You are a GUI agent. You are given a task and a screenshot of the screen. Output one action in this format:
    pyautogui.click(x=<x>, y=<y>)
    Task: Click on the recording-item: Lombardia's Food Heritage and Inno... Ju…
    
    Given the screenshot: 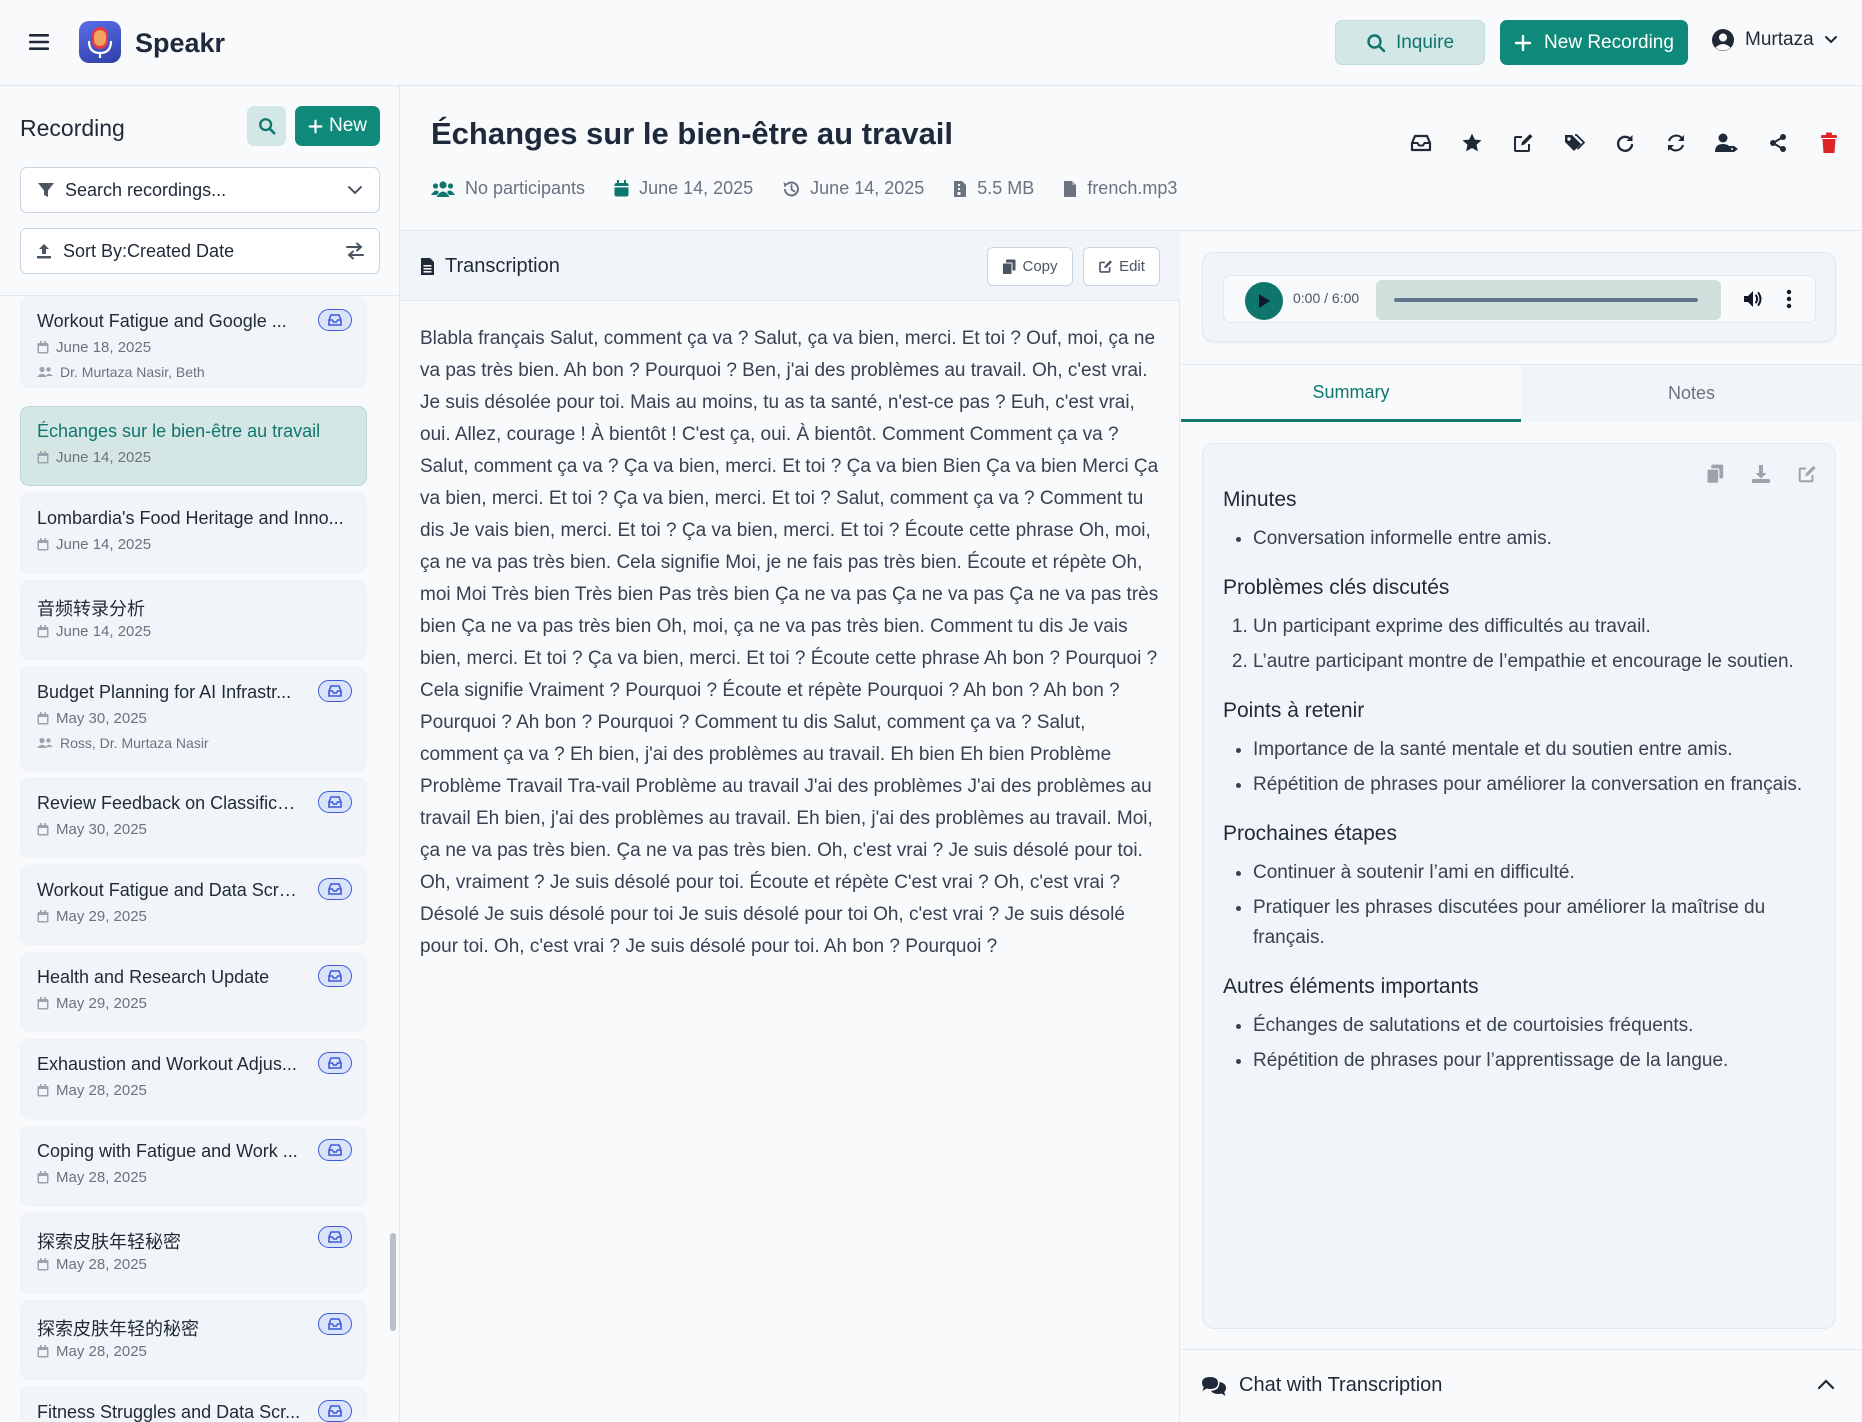 What is the action you would take?
    pyautogui.click(x=193, y=533)
    